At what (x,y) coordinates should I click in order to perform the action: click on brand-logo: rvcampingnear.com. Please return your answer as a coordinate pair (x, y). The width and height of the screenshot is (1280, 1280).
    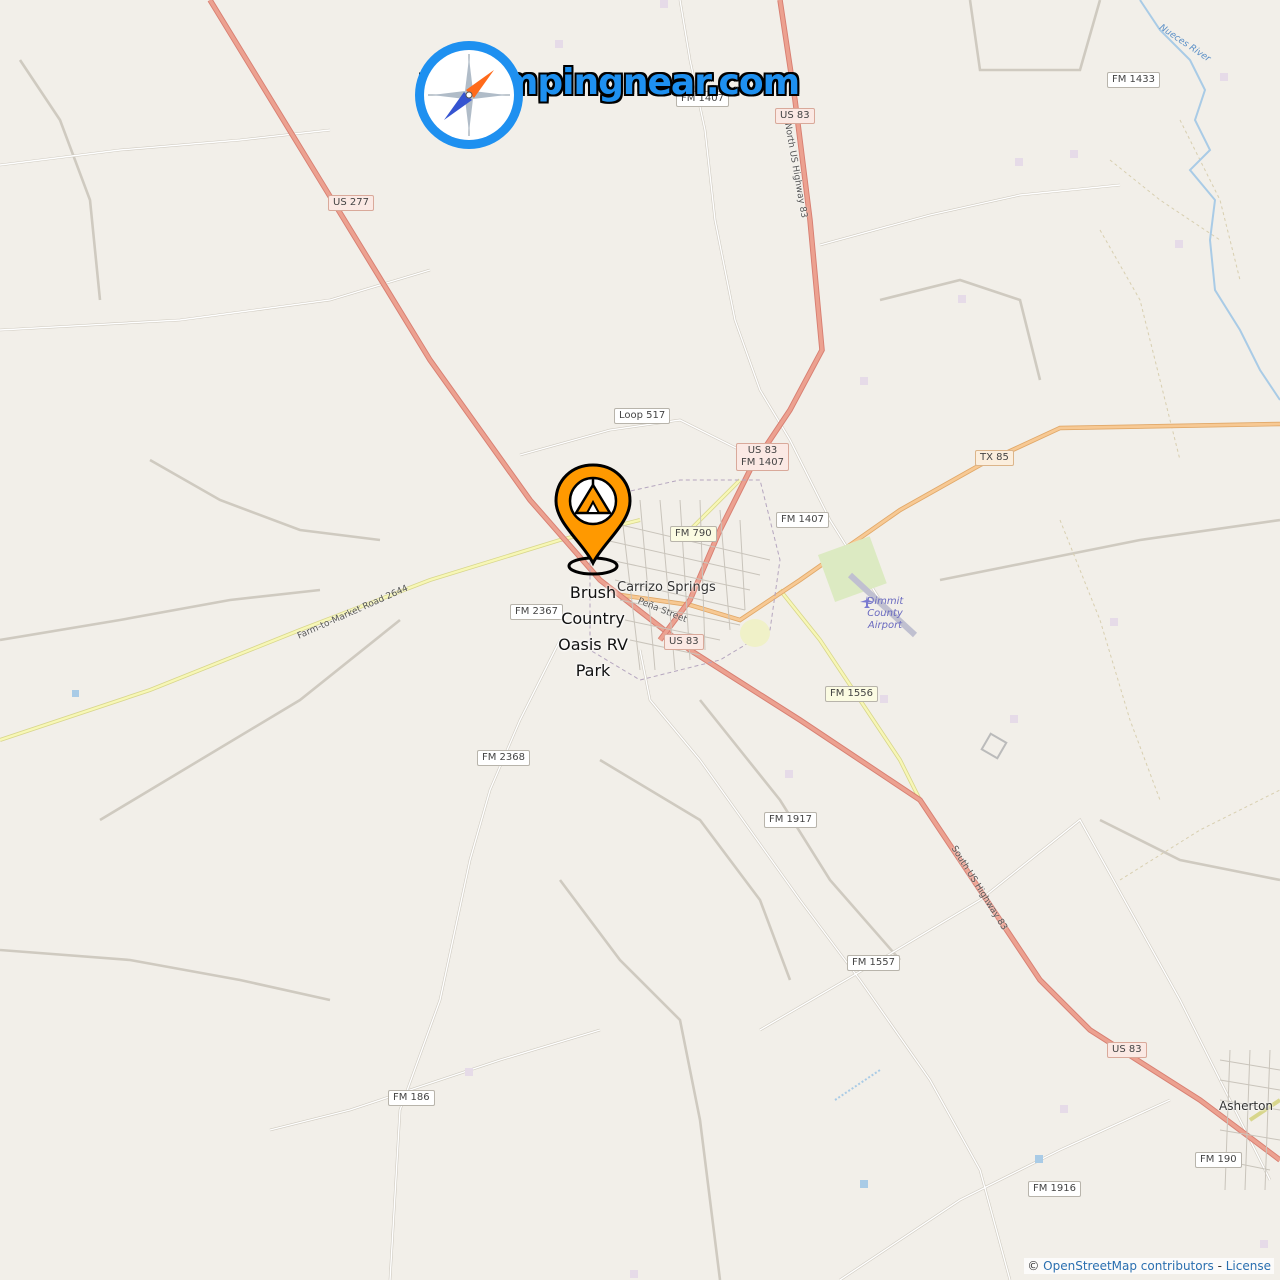
    Looking at the image, I should click on (607, 95).